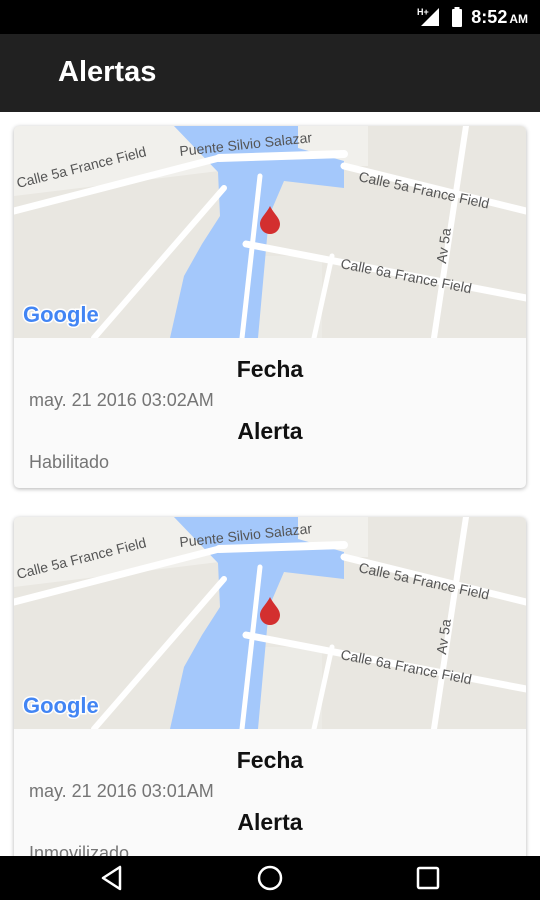 The image size is (540, 900). What do you see at coordinates (121, 400) in the screenshot?
I see `fecha-value: may. 21 2016 03:02AM` at bounding box center [121, 400].